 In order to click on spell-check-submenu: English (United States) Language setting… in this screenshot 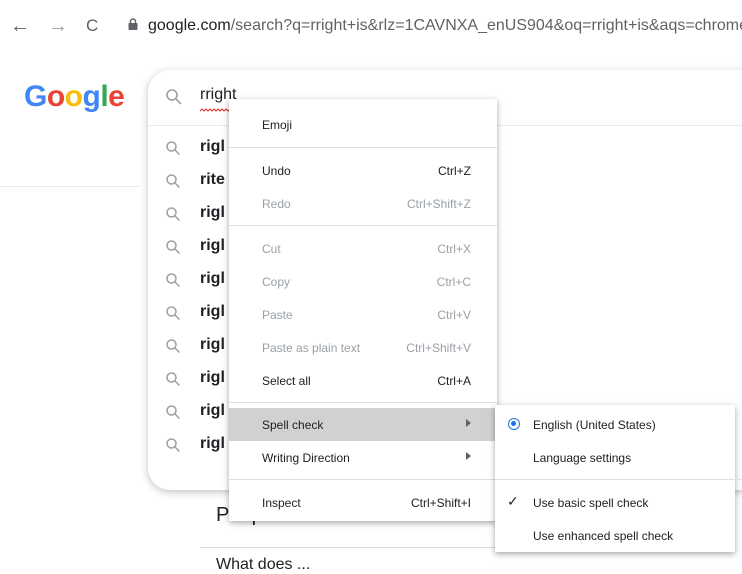, I will do `click(618, 478)`.